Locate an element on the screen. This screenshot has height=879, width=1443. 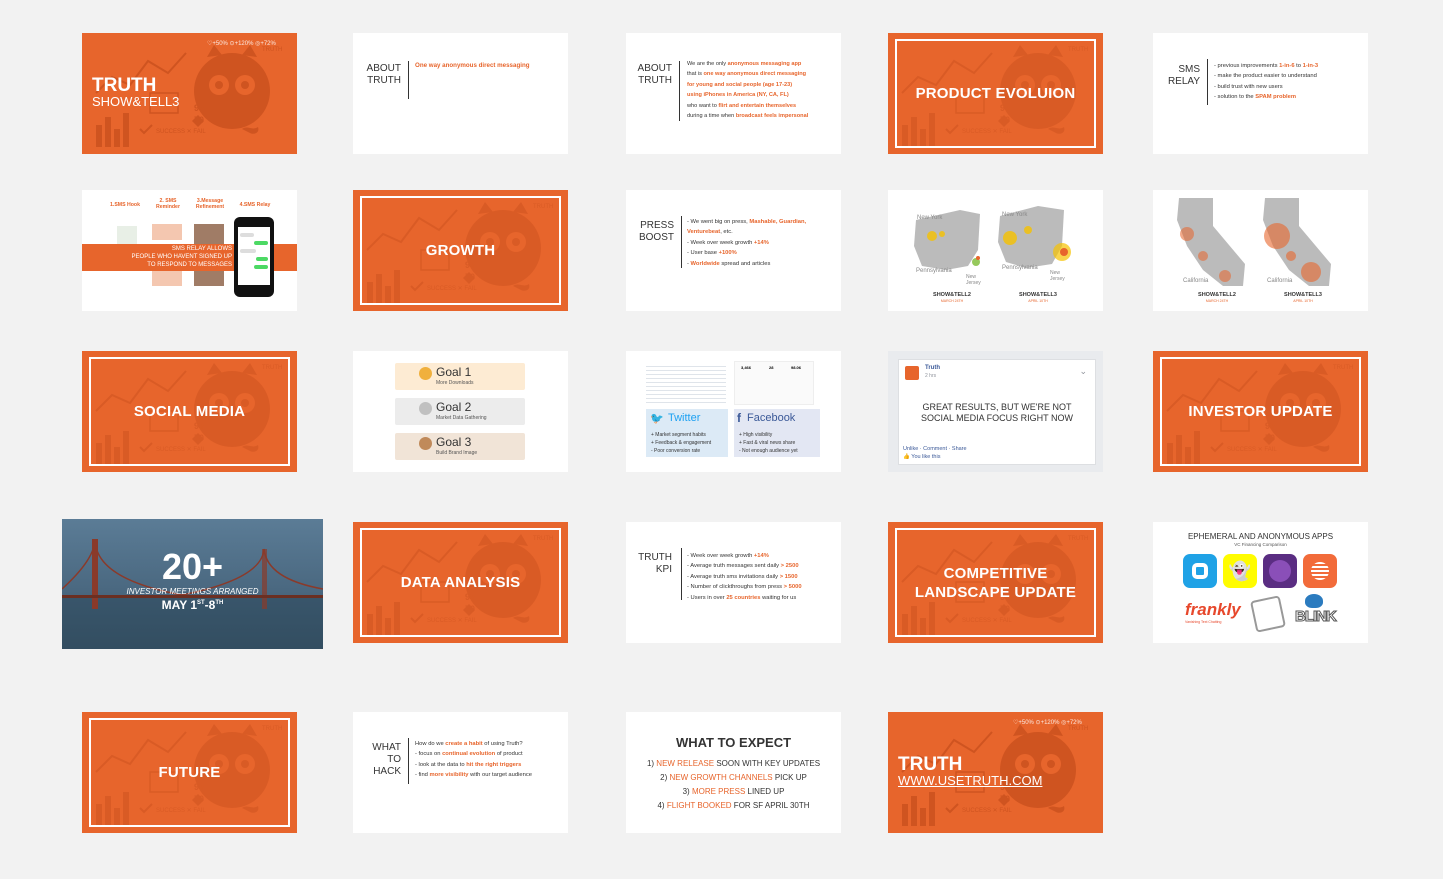
frankly-logo: frankly is located at coordinates (1213, 609).